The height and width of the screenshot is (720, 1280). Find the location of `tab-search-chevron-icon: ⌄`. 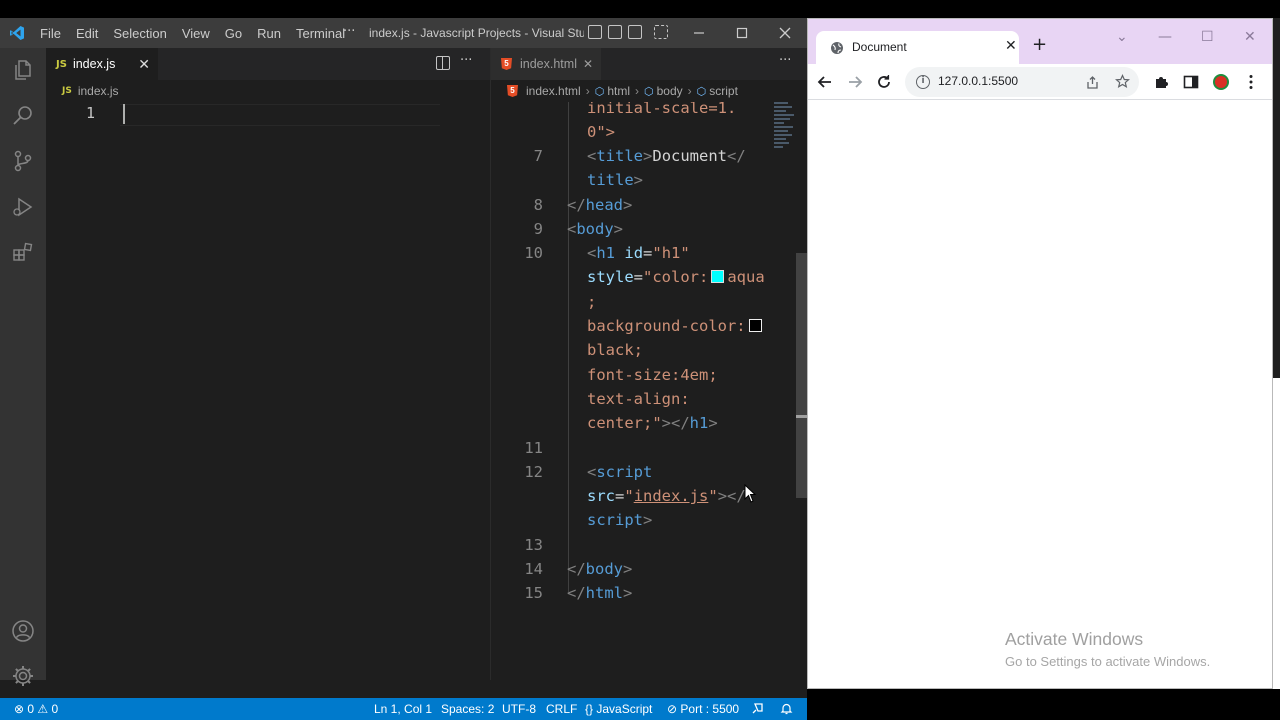

tab-search-chevron-icon: ⌄ is located at coordinates (1122, 37).